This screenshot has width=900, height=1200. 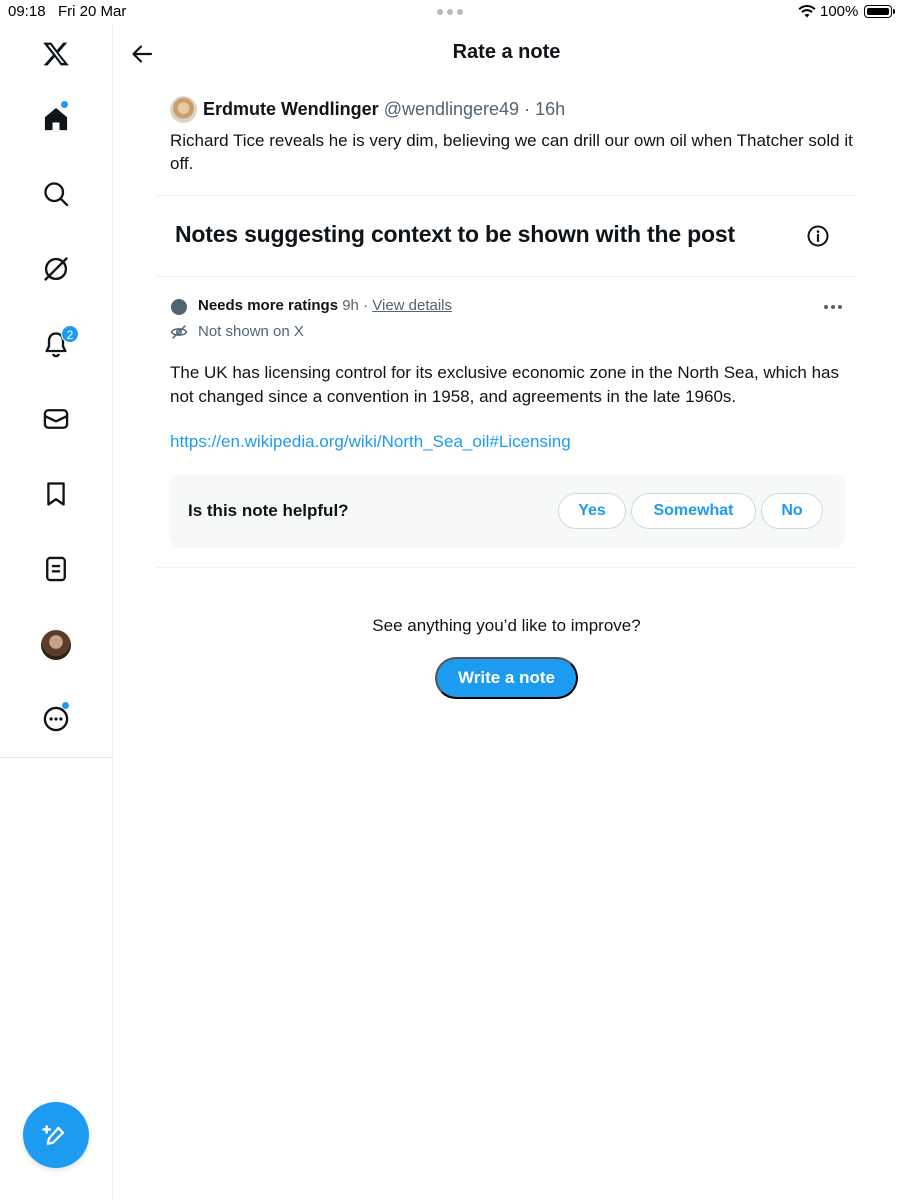 What do you see at coordinates (833, 307) in the screenshot?
I see `note-more-options-icon` at bounding box center [833, 307].